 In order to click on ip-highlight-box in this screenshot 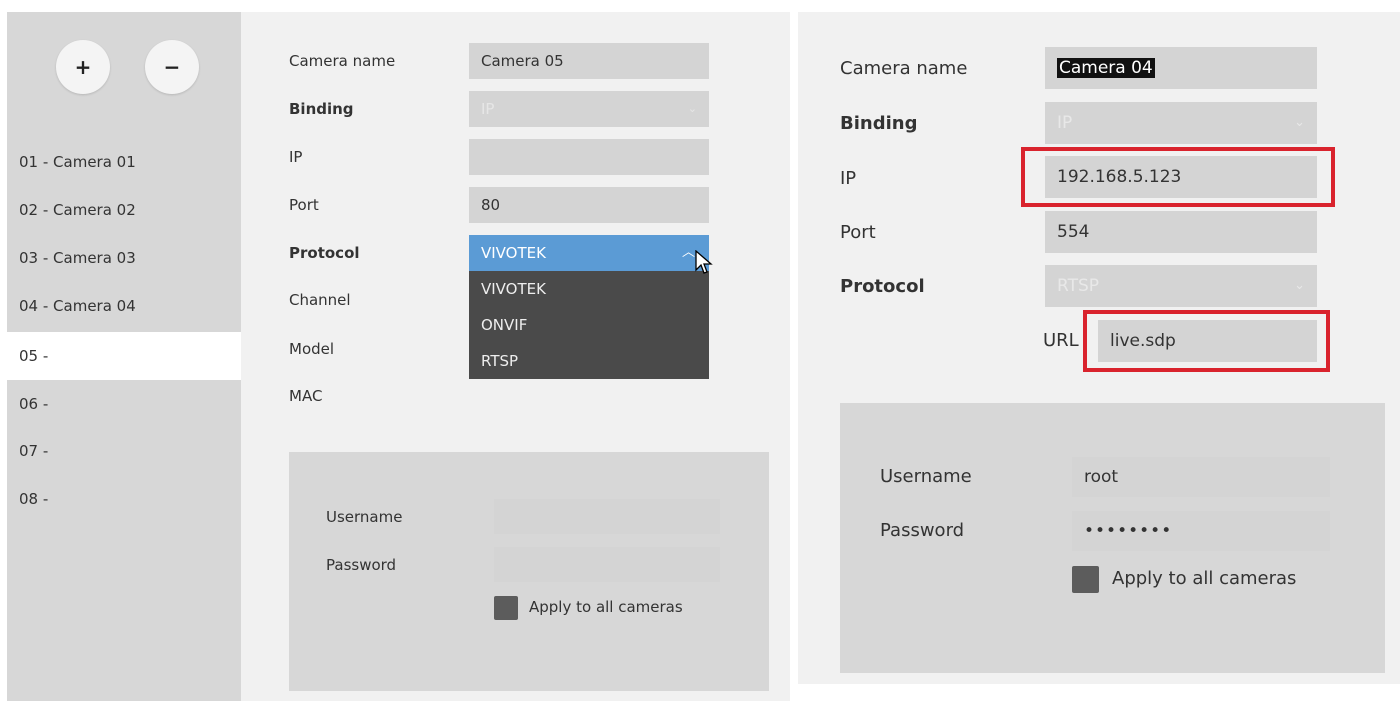, I will do `click(1178, 177)`.